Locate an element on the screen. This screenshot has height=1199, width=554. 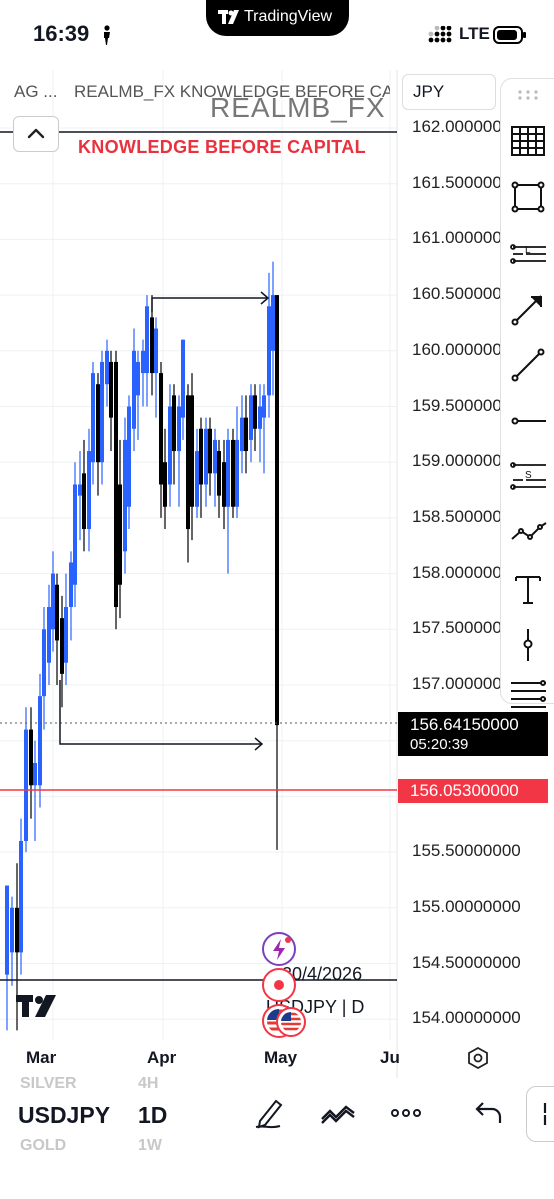
signal-icon is located at coordinates (440, 34).